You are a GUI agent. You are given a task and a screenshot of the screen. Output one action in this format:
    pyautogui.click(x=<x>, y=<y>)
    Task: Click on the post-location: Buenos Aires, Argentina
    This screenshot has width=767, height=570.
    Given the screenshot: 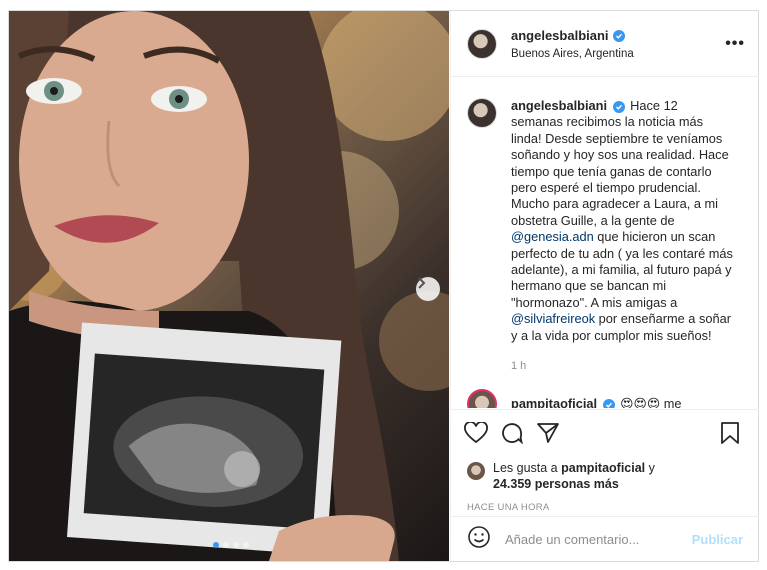 What is the action you would take?
    pyautogui.click(x=572, y=54)
    